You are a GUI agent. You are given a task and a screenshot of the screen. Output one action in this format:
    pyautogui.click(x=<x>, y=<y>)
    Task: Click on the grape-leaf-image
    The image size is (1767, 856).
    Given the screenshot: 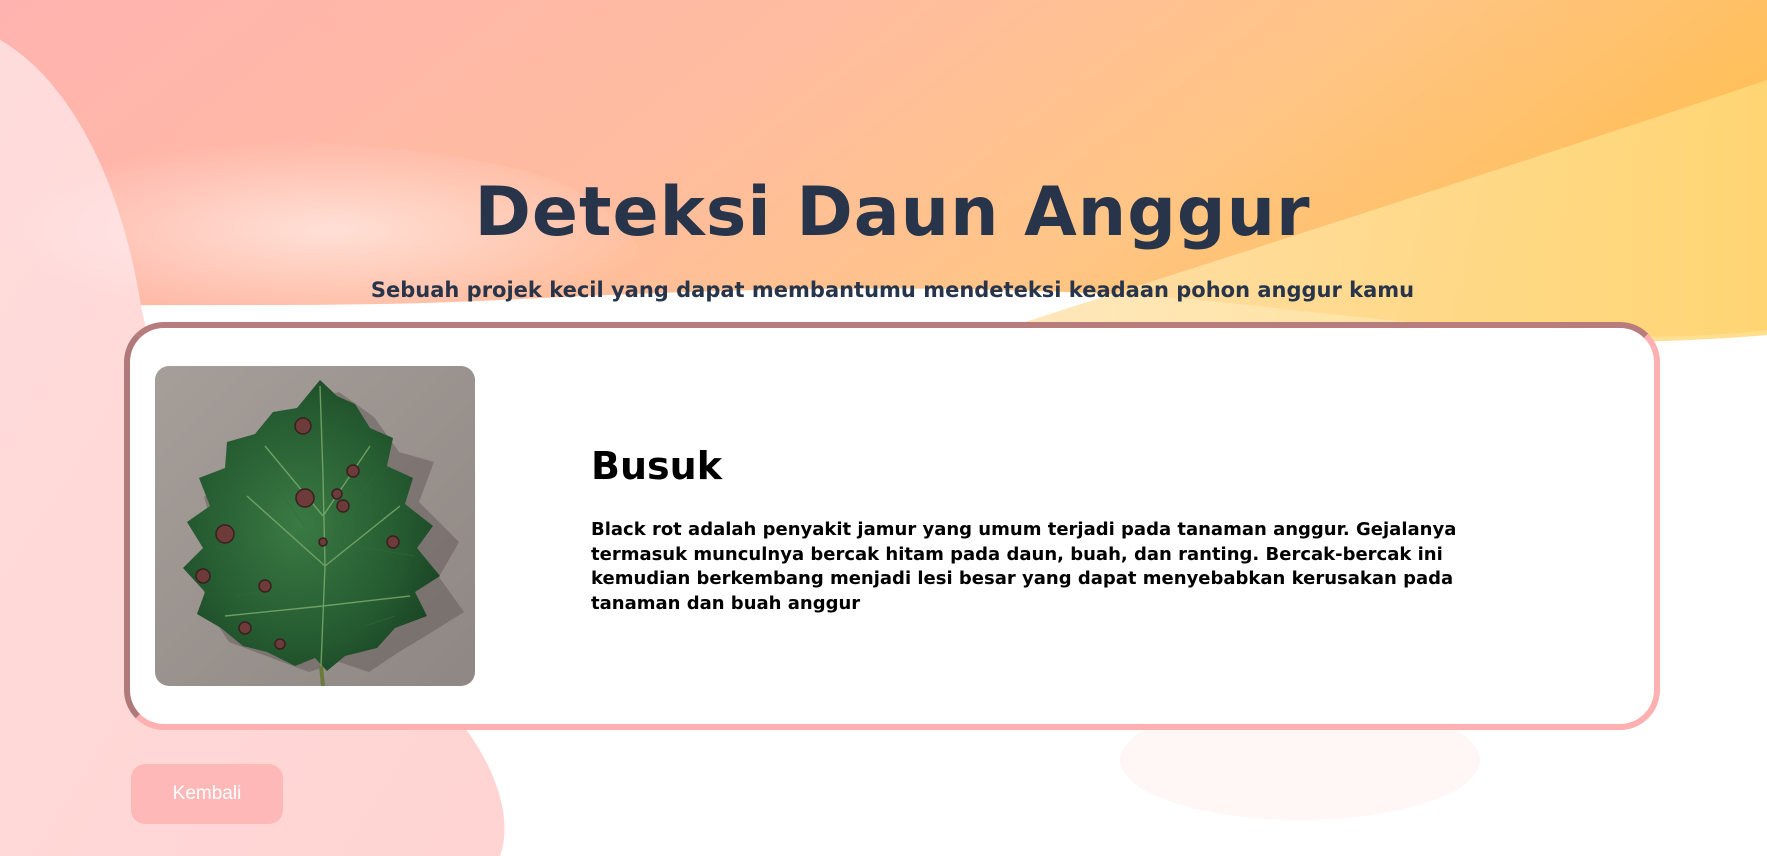 What is the action you would take?
    pyautogui.click(x=315, y=526)
    